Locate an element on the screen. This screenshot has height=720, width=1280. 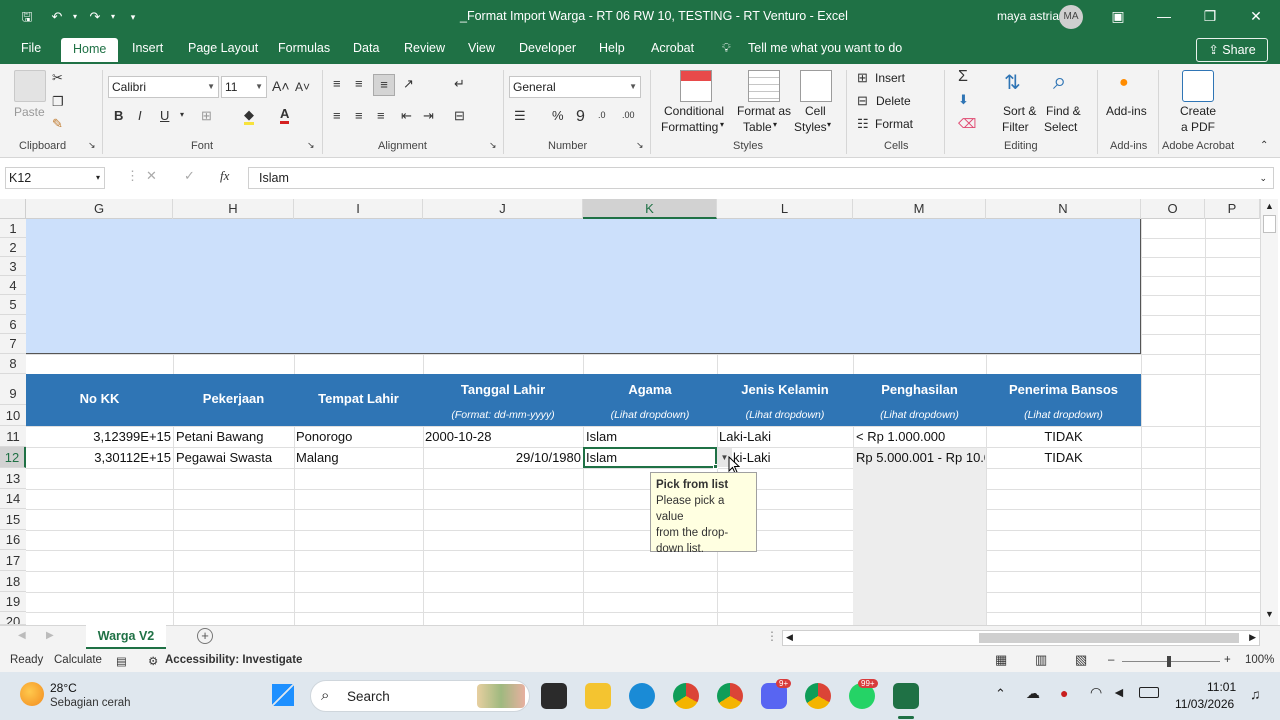
name-box: K12 ▾ is located at coordinates (55, 178).